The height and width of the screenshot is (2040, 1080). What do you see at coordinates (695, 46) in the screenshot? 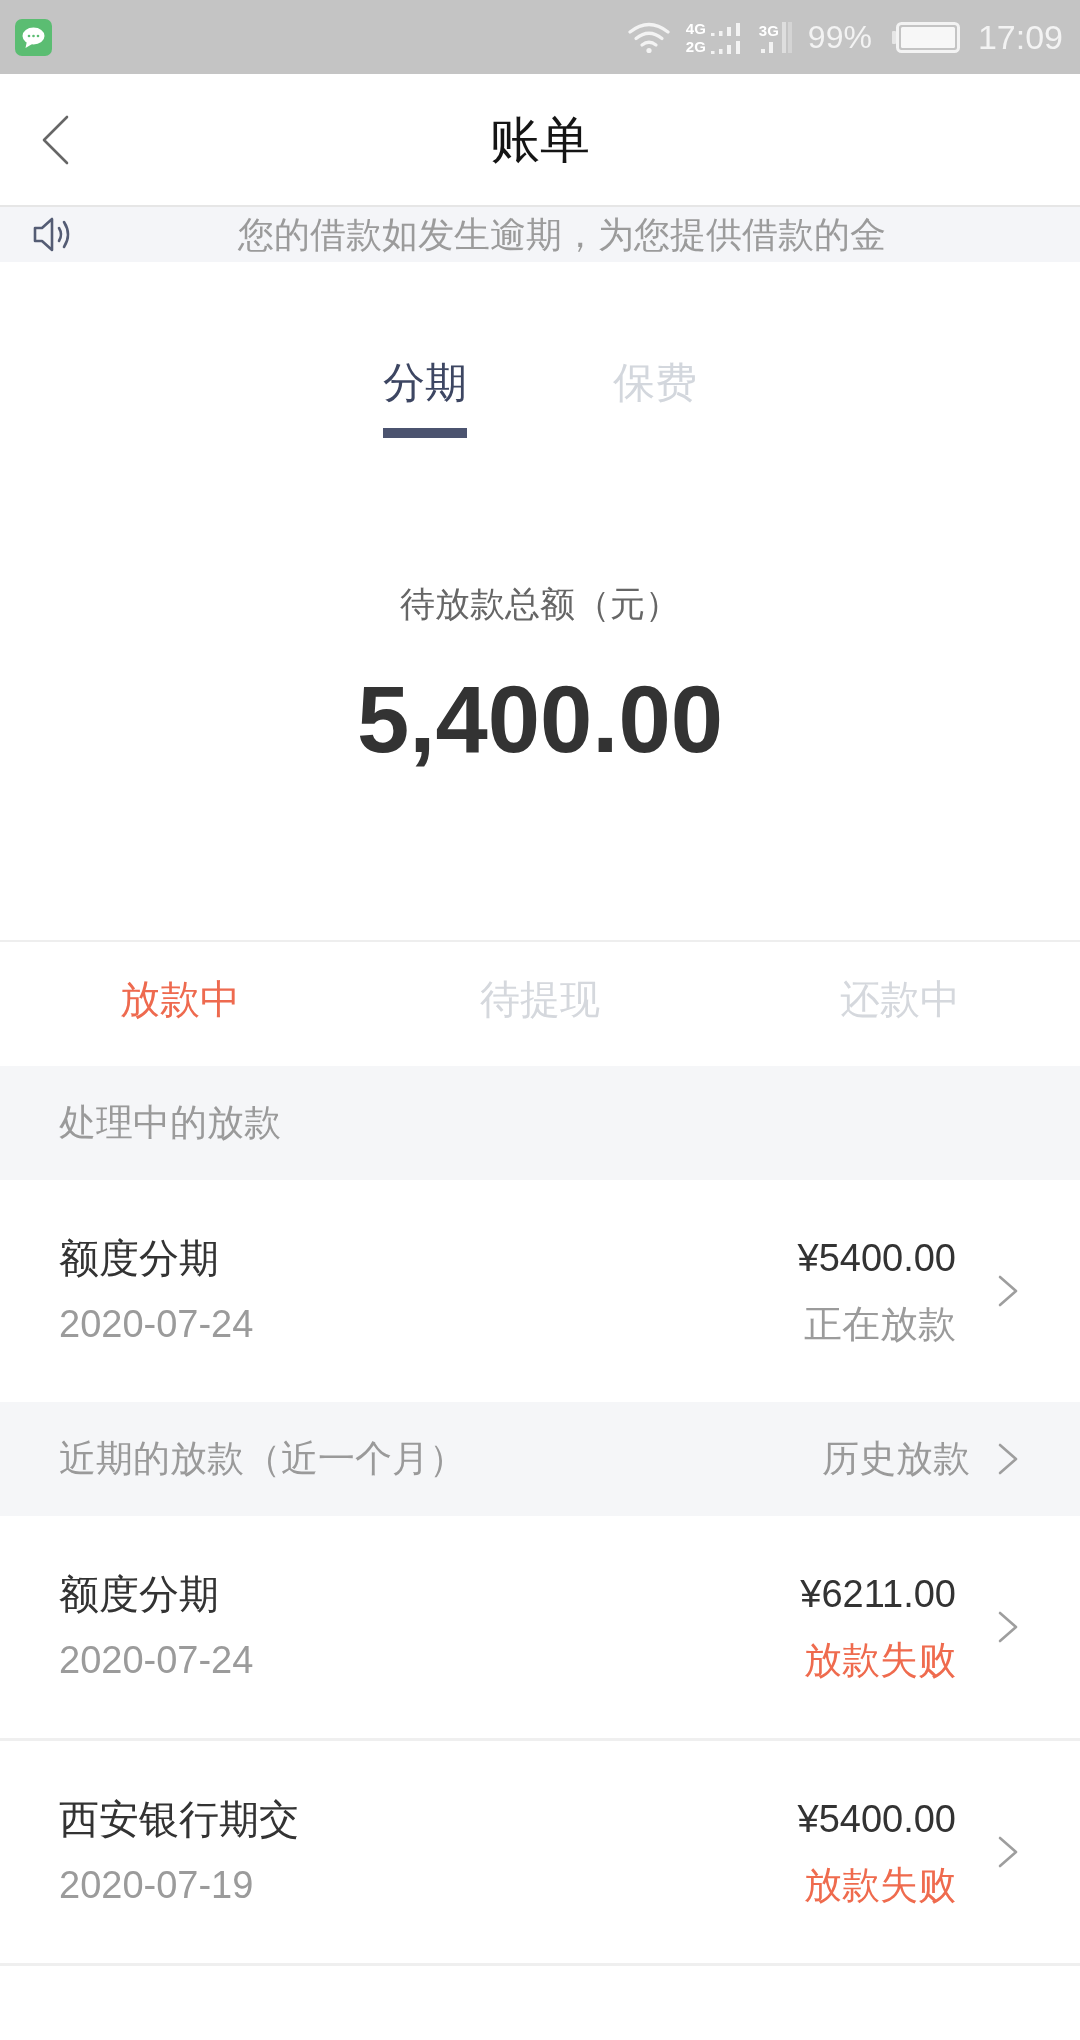
I see `network-type-label: 2G` at bounding box center [695, 46].